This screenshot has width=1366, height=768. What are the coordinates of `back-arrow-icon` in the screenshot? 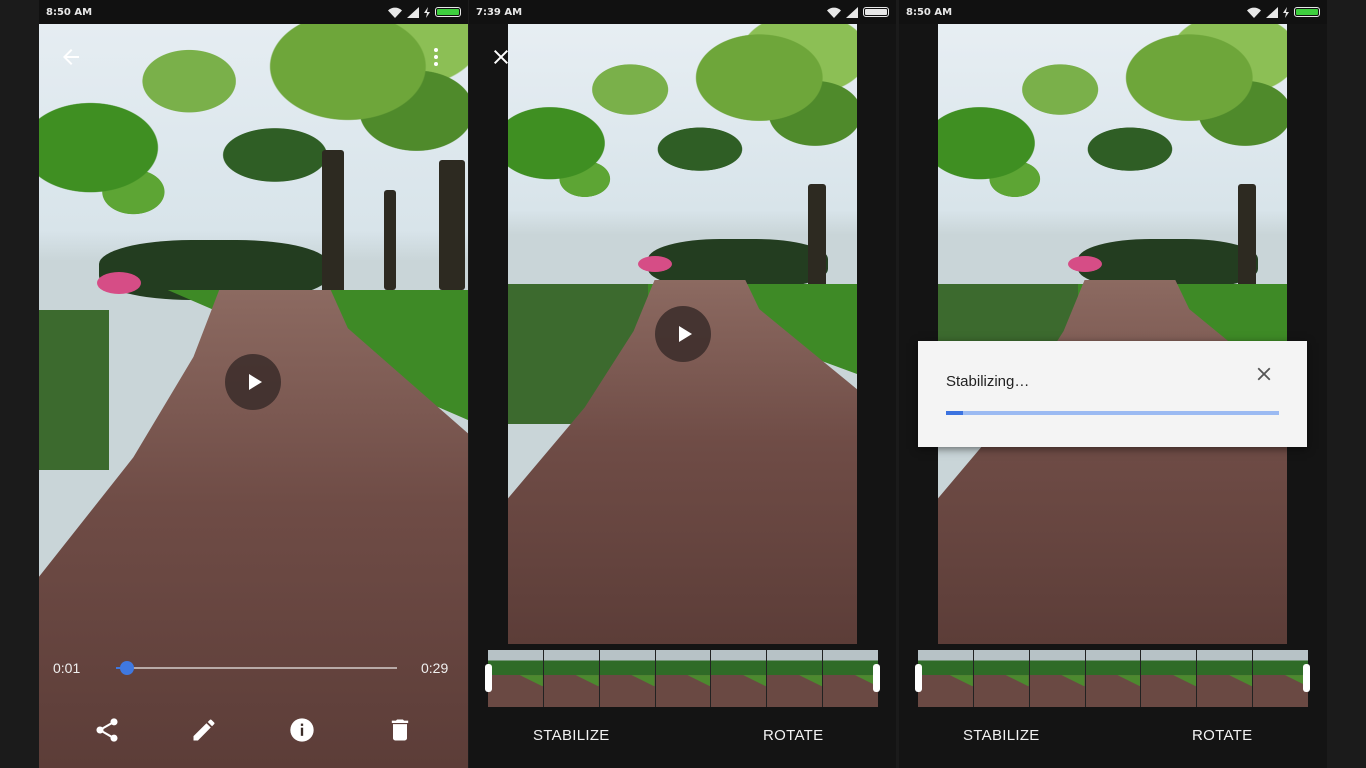 It's located at (71, 57).